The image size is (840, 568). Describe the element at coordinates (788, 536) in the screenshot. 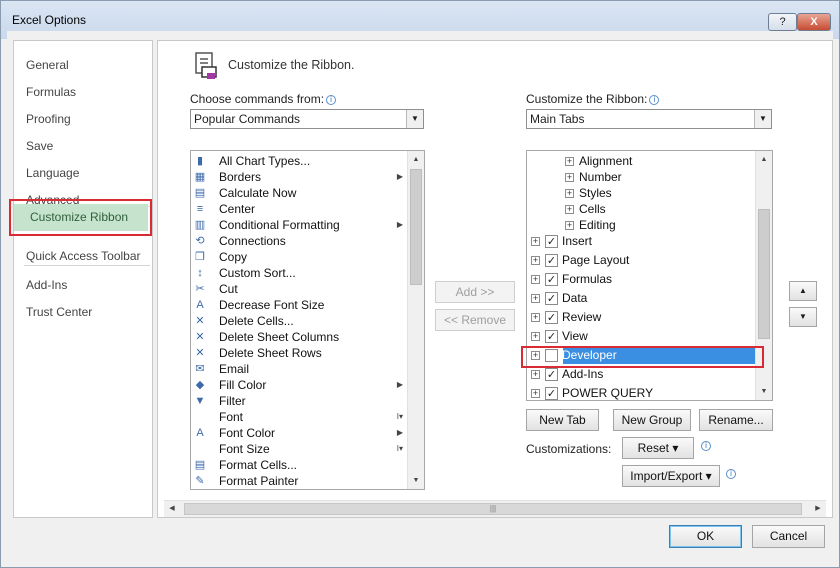

I see `cancel-button: Cancel` at that location.